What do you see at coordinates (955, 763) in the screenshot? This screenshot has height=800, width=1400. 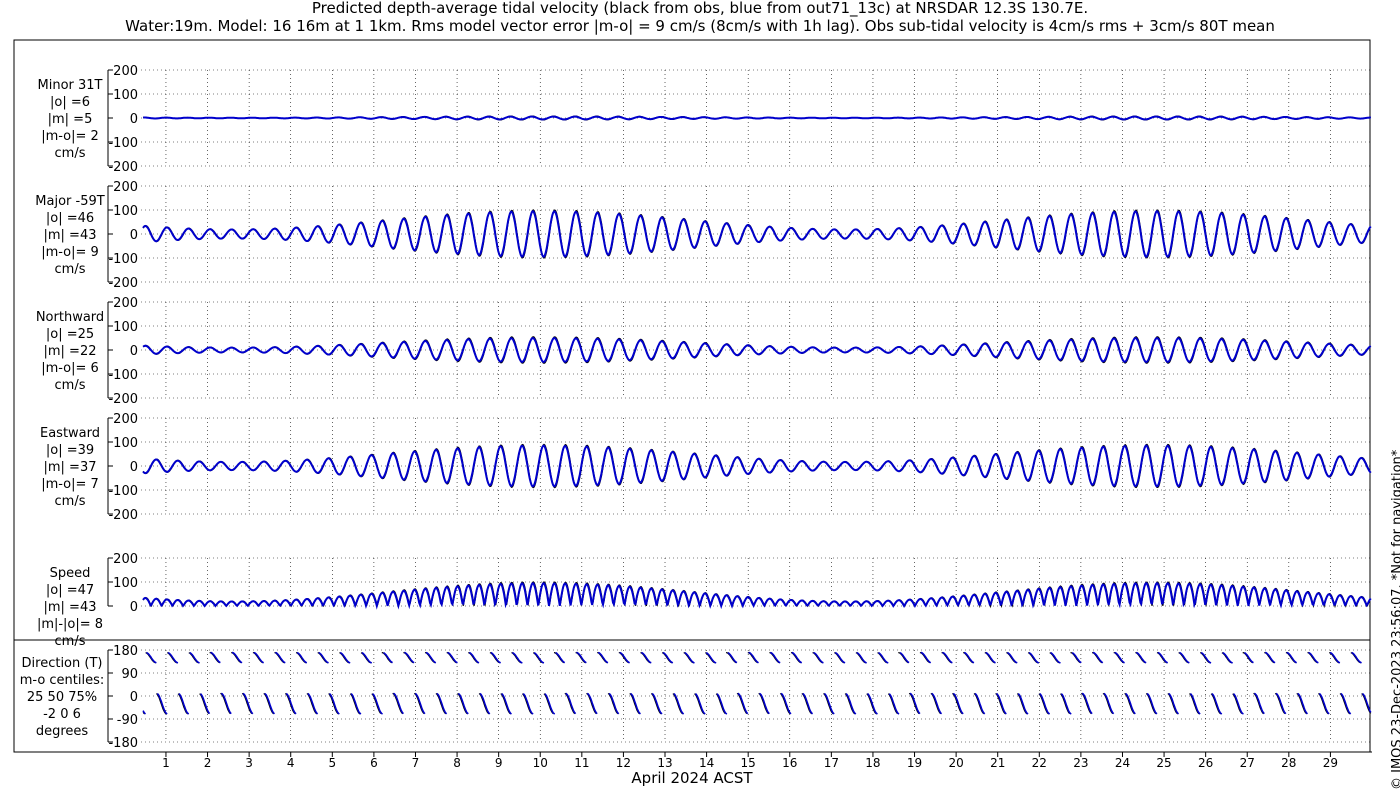 I see `x-tick-label: 20` at bounding box center [955, 763].